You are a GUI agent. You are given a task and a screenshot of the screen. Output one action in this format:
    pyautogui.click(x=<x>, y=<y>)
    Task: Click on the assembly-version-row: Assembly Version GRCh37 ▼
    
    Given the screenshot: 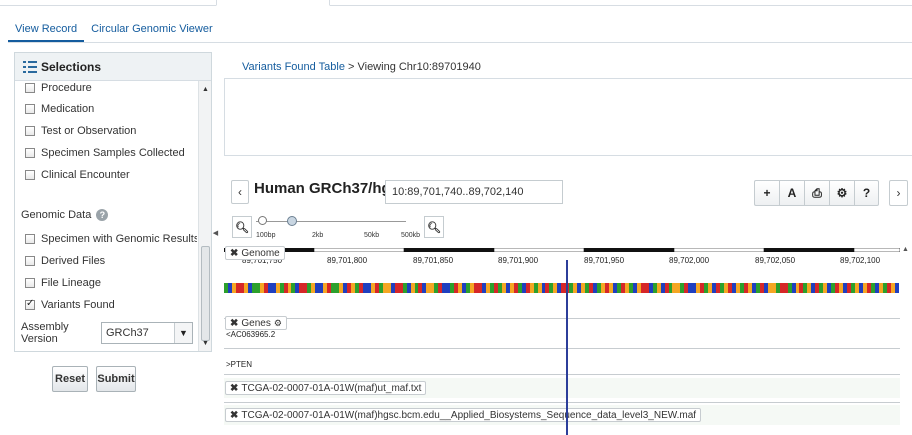 What is the action you would take?
    pyautogui.click(x=107, y=333)
    